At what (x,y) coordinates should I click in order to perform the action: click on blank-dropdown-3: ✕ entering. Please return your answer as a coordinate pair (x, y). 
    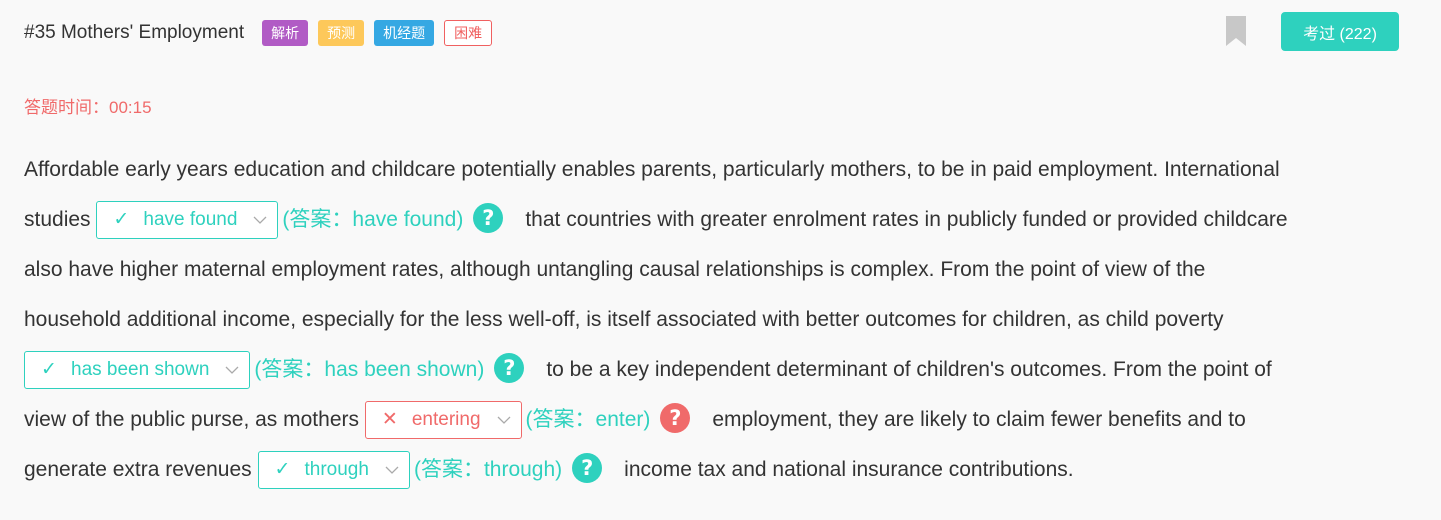
    Looking at the image, I should click on (443, 420).